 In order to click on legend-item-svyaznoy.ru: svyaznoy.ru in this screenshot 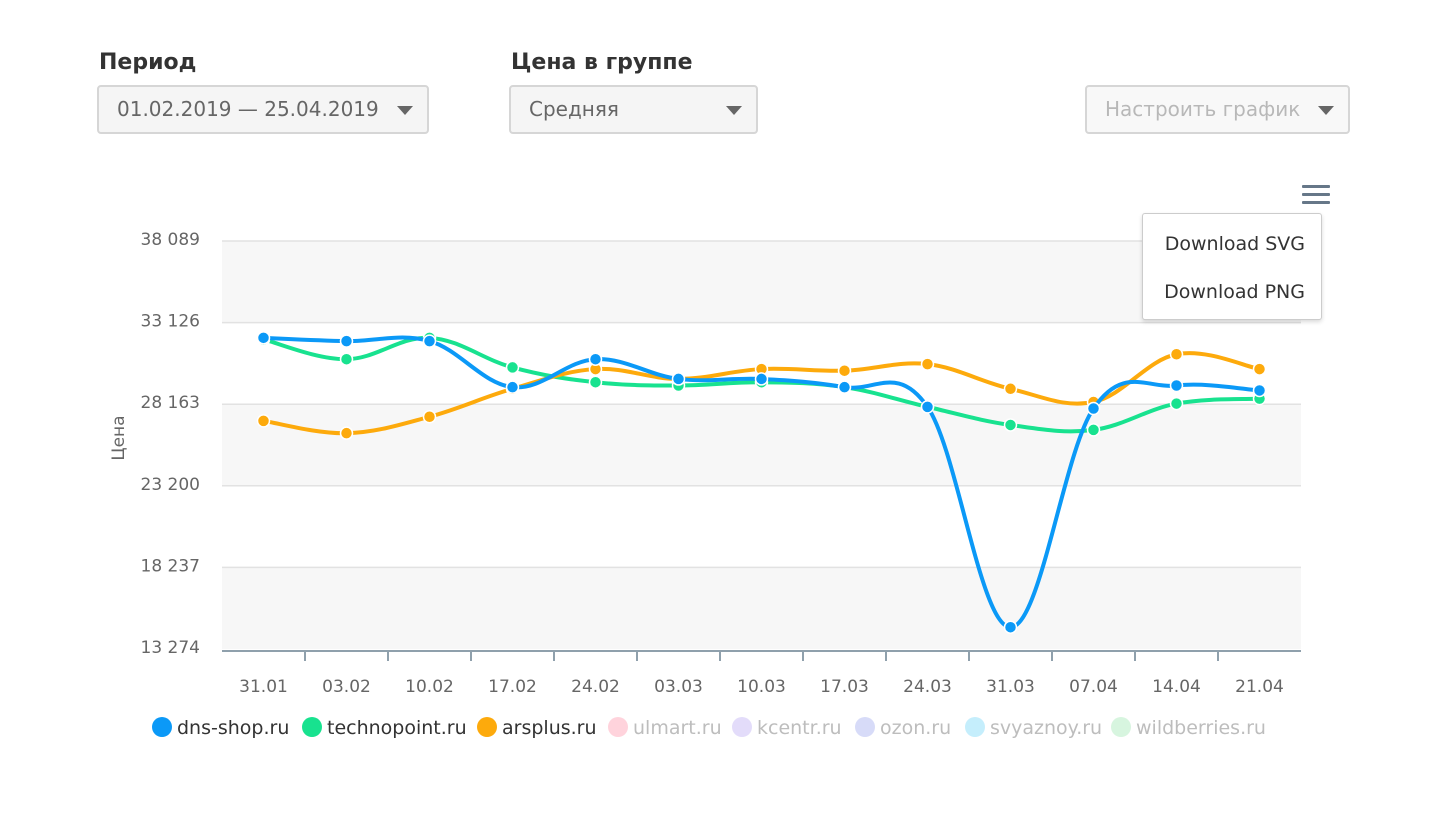, I will do `click(1033, 728)`.